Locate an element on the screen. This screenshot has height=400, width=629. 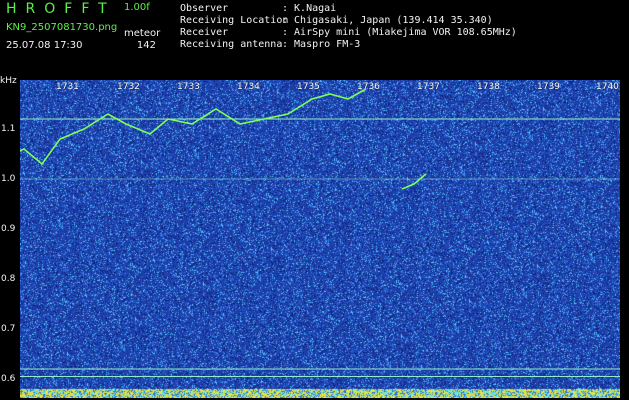
y-tick-0-6: 0.6 is located at coordinates (8, 379).